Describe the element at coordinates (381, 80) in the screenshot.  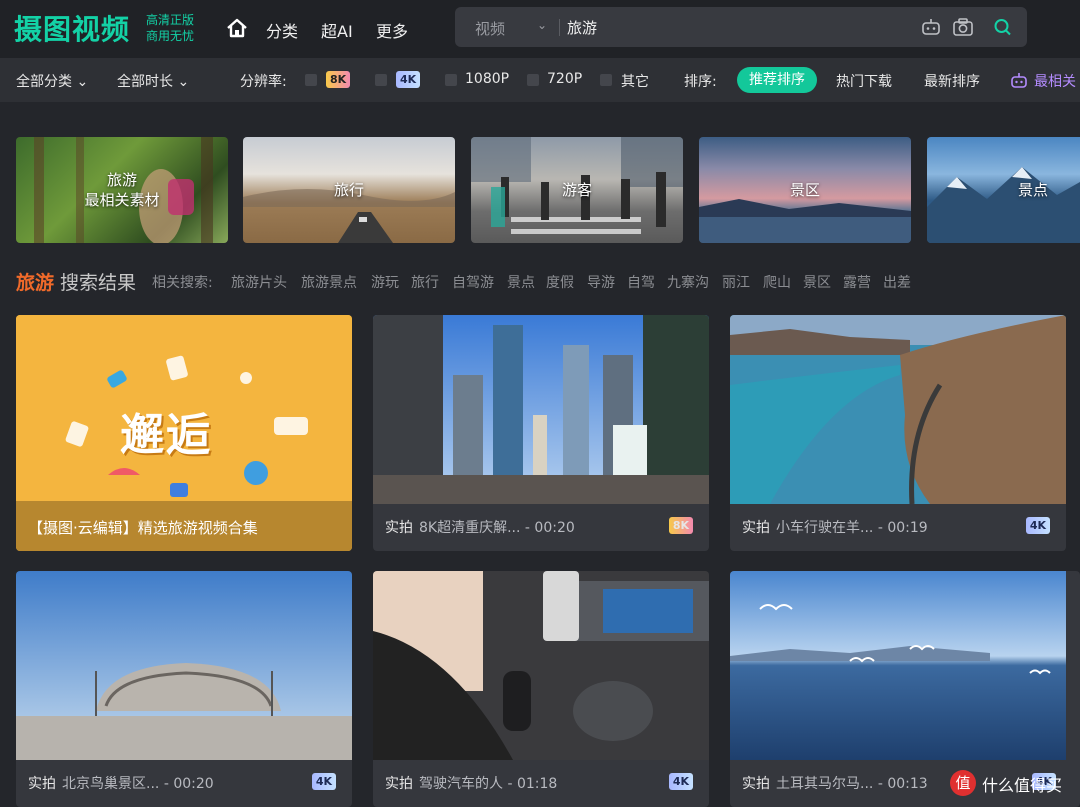
I see `checkbox-4k` at that location.